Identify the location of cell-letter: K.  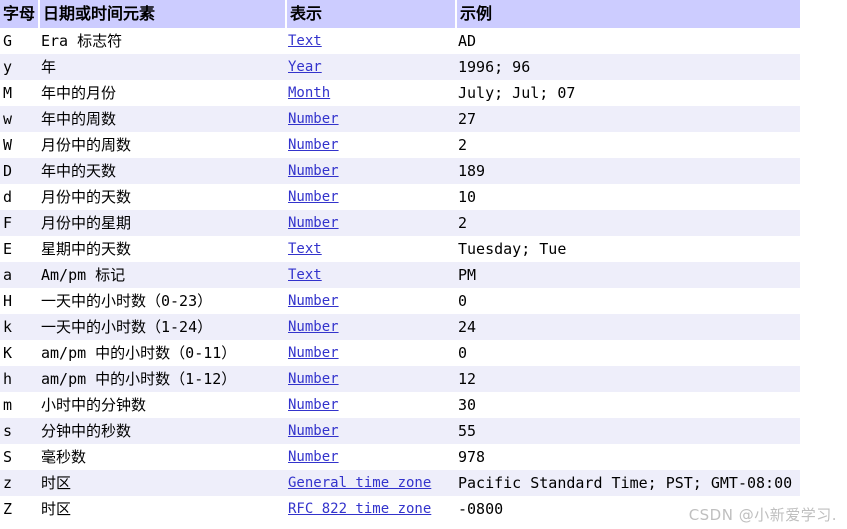
(19, 353).